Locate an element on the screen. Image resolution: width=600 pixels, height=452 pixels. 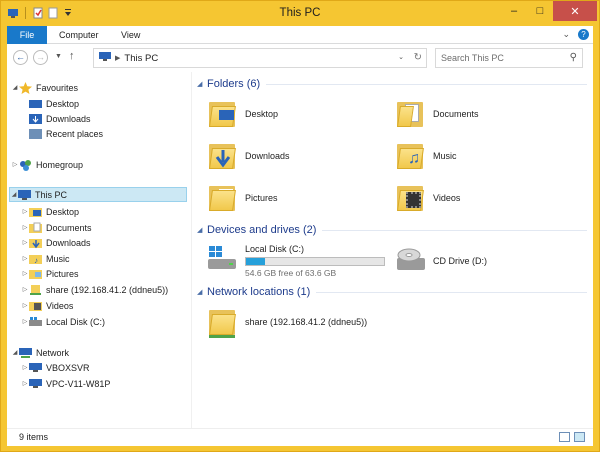
desktop-folder-icon is located at coordinates (222, 114).